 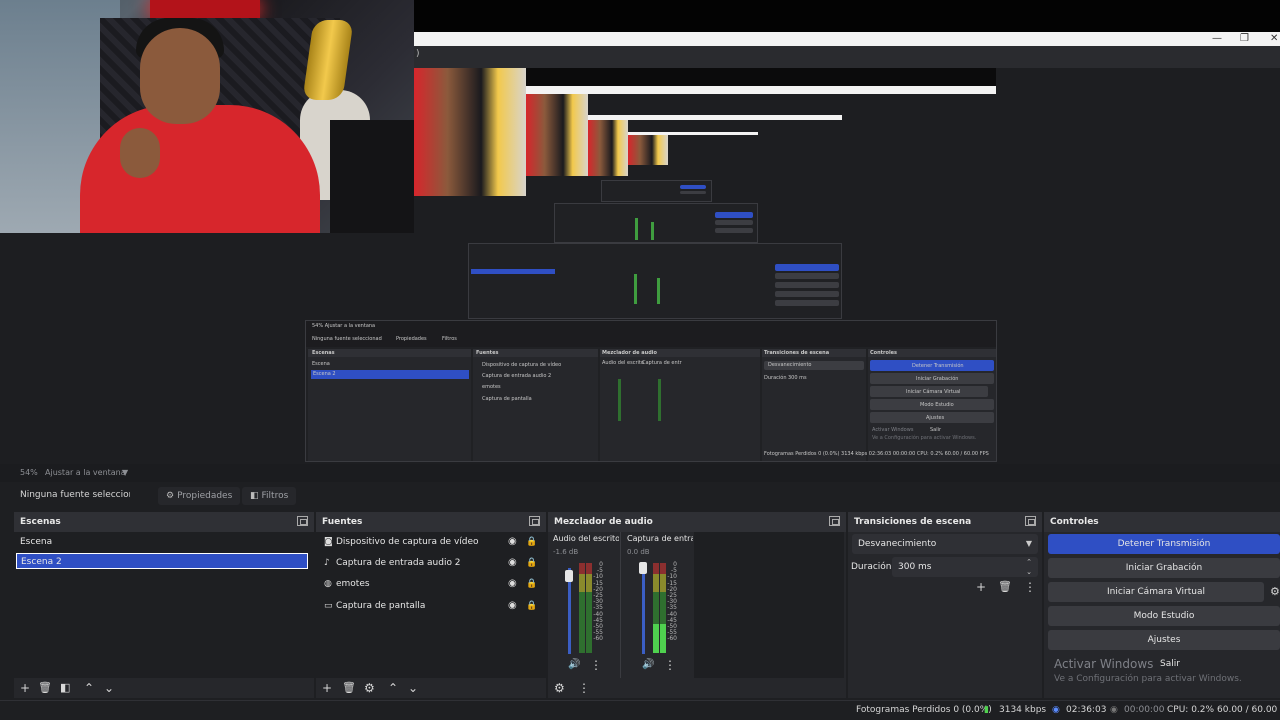 I want to click on preview-scale-bar: 54% Ajustar a la ventana ▼, so click(x=640, y=473).